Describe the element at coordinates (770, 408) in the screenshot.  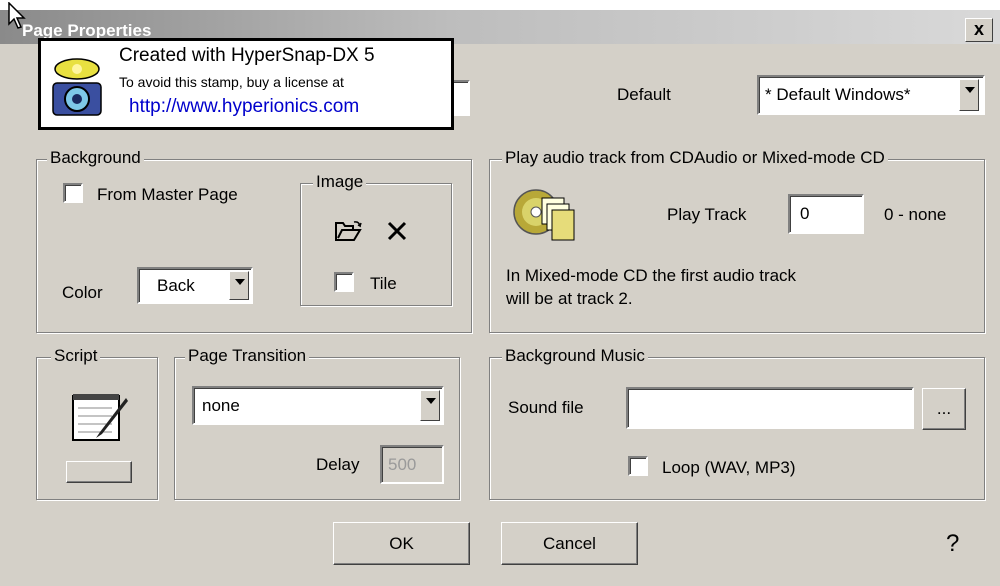
I see `sound-file-input` at that location.